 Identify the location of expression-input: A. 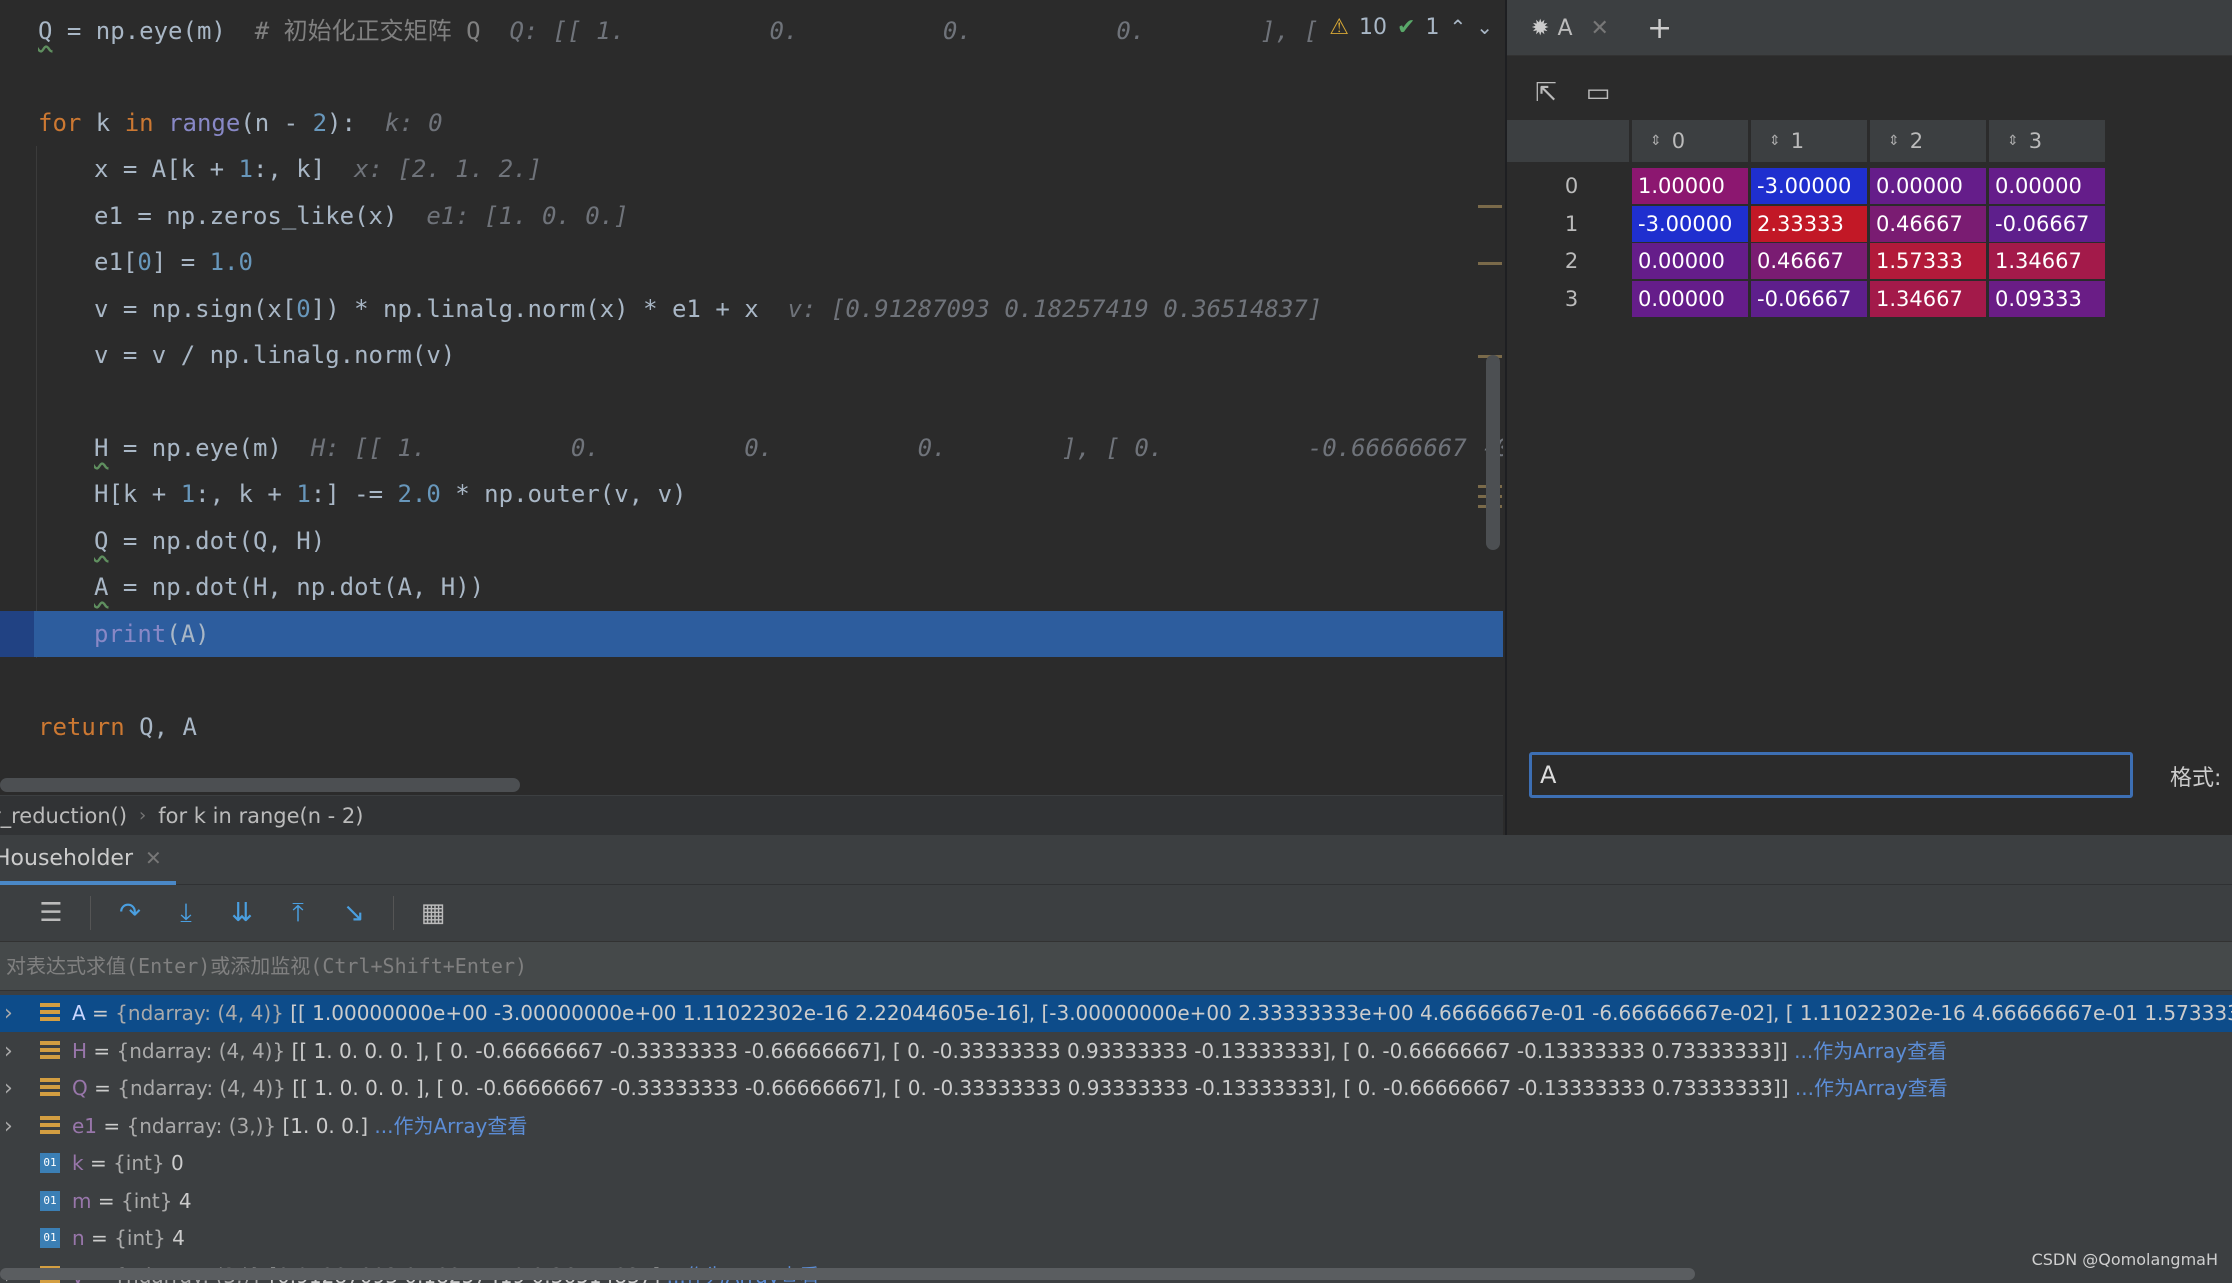
(1831, 775).